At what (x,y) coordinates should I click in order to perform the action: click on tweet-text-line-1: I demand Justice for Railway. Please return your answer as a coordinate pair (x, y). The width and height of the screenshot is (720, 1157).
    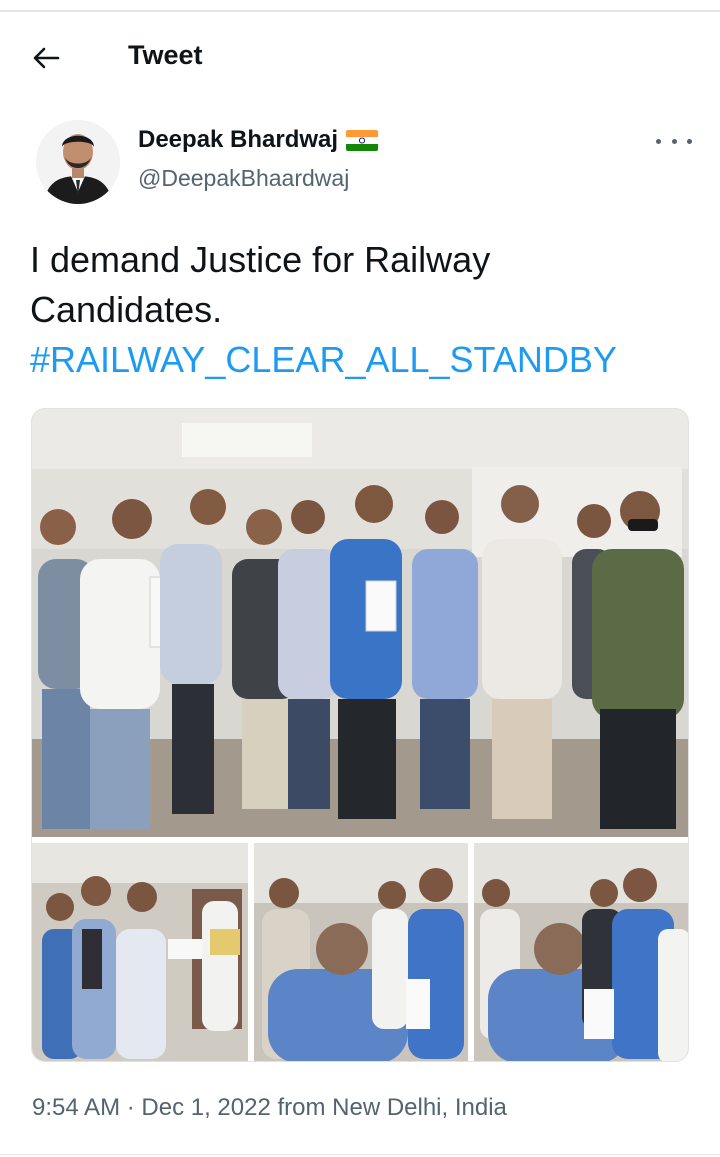
    Looking at the image, I should click on (260, 259).